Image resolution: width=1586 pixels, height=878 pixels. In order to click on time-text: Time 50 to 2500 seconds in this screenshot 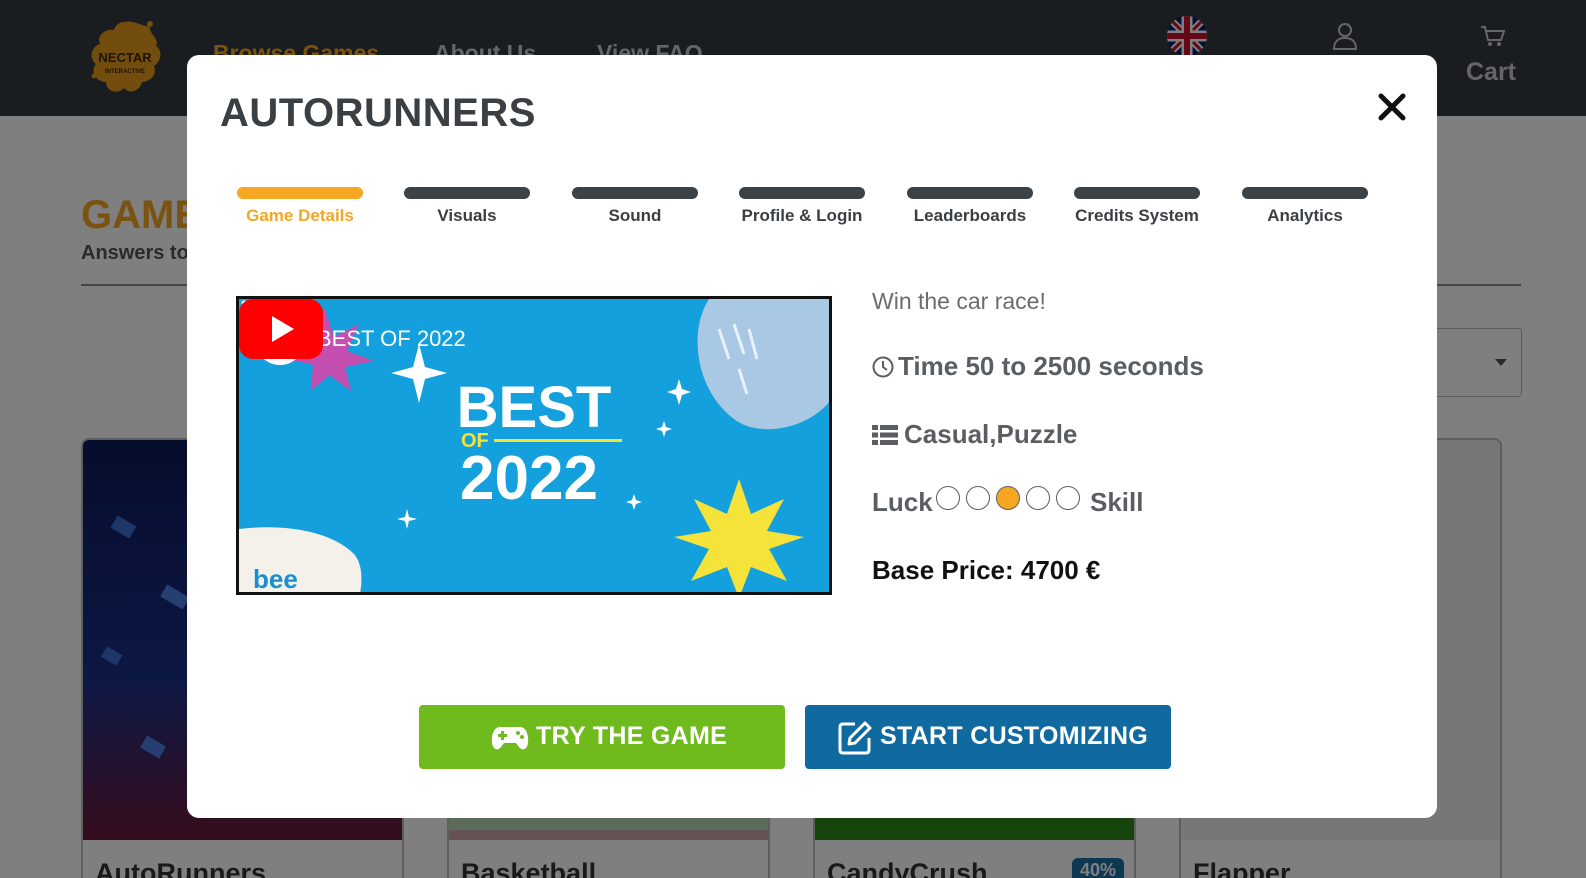, I will do `click(1051, 366)`.